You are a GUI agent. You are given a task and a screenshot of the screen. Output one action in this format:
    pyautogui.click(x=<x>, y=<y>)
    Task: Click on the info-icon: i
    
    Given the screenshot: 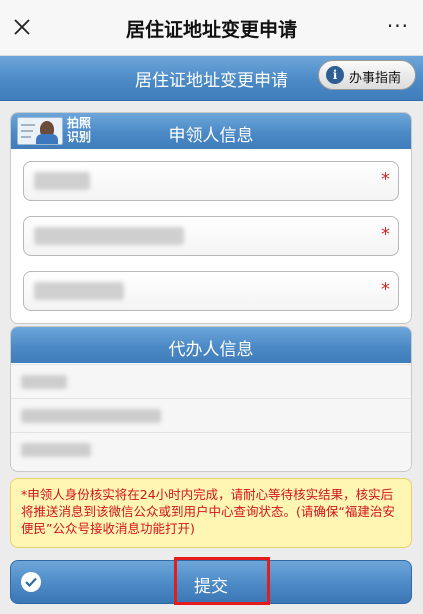 What is the action you would take?
    pyautogui.click(x=335, y=75)
    